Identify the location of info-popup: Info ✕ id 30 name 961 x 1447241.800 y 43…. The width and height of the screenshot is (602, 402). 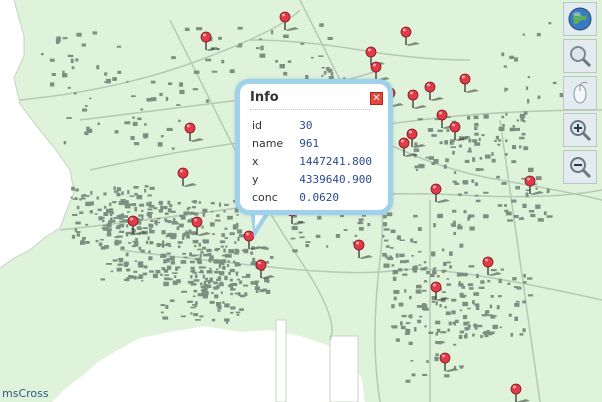
(314, 147).